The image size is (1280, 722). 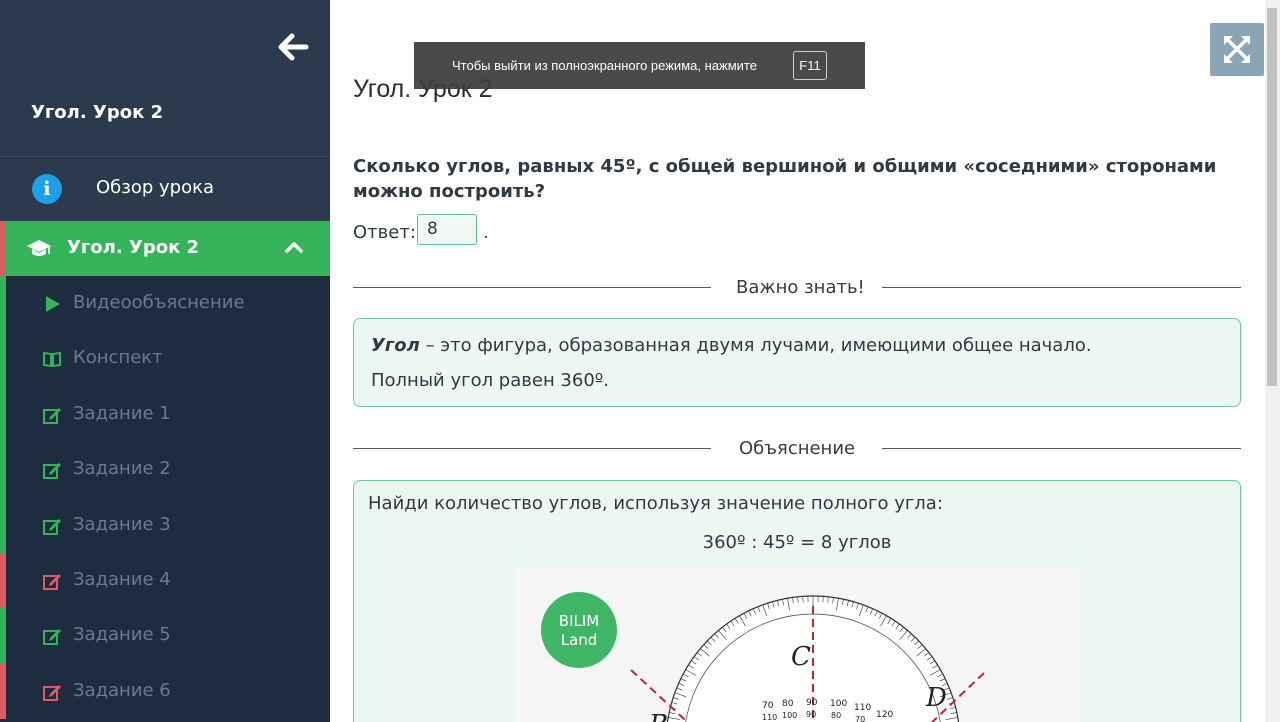 What do you see at coordinates (884, 715) in the screenshot?
I see `scale-label: 120` at bounding box center [884, 715].